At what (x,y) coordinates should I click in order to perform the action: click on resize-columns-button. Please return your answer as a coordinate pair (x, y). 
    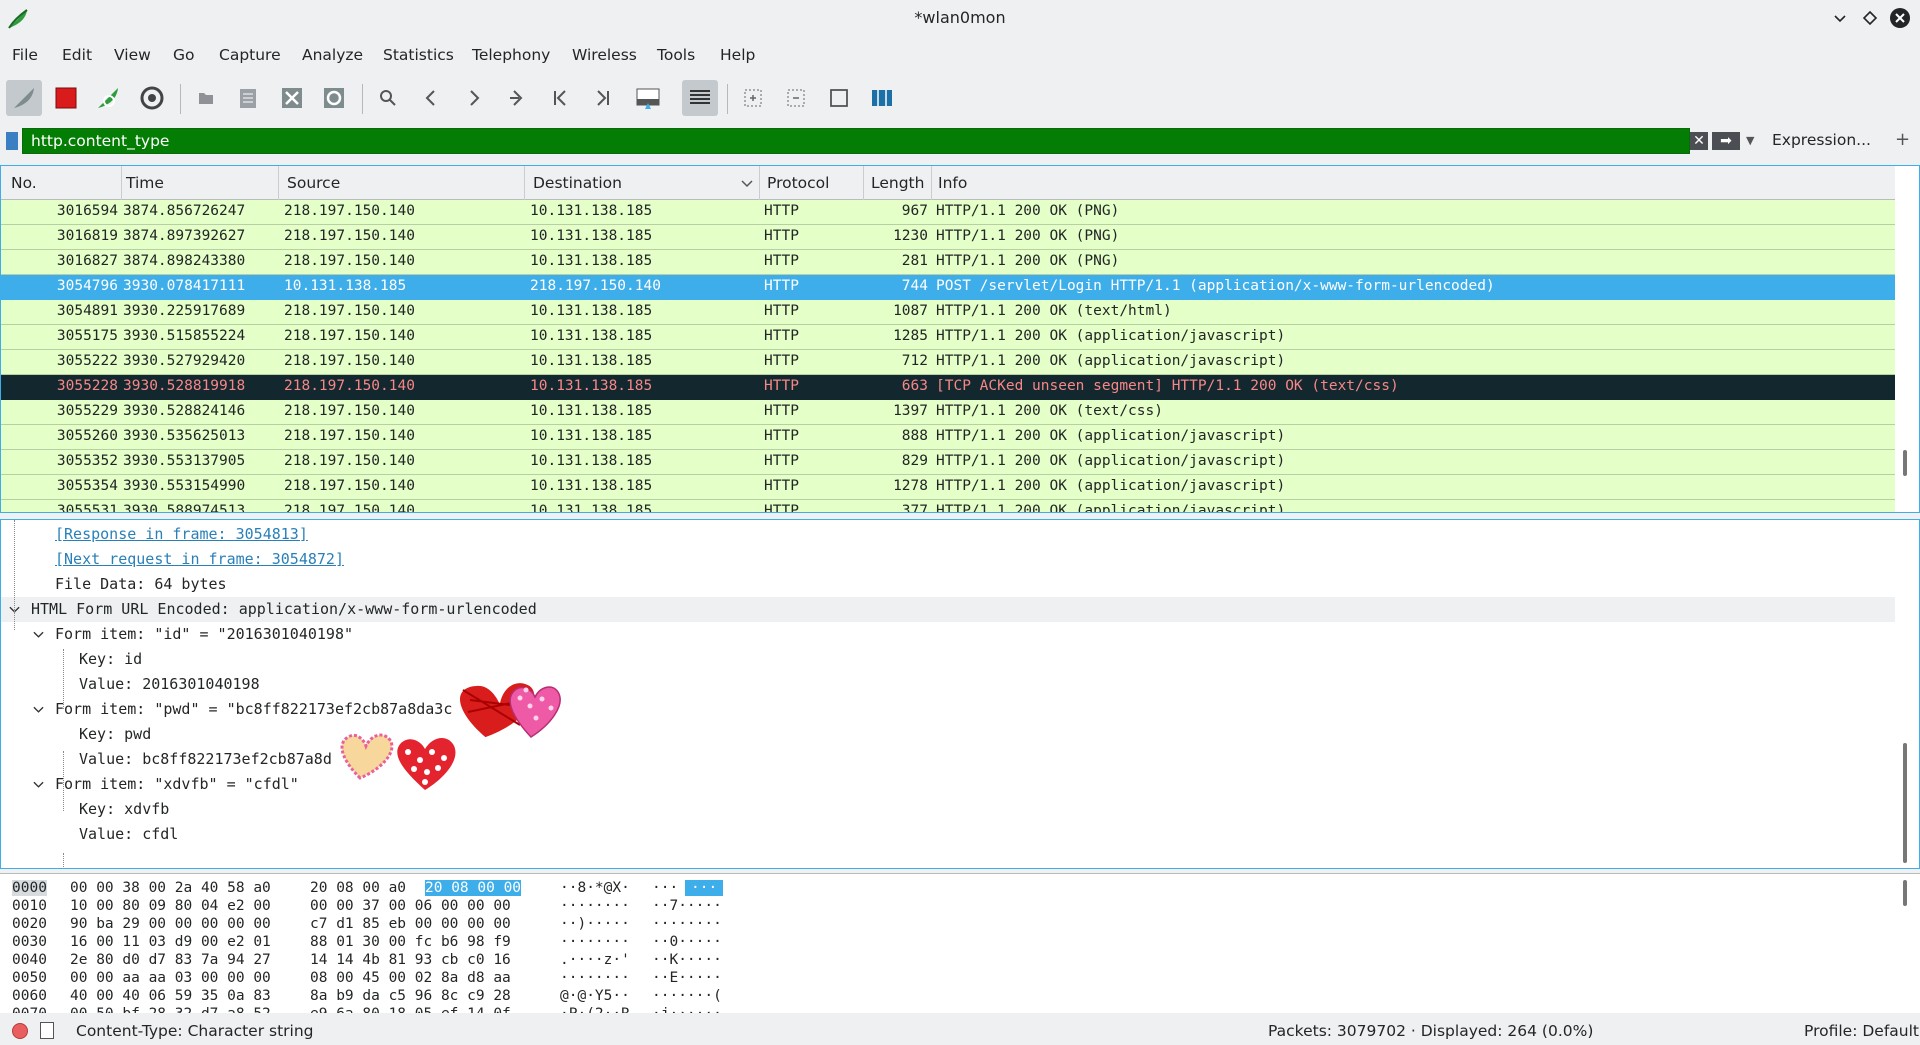
    Looking at the image, I should click on (882, 98).